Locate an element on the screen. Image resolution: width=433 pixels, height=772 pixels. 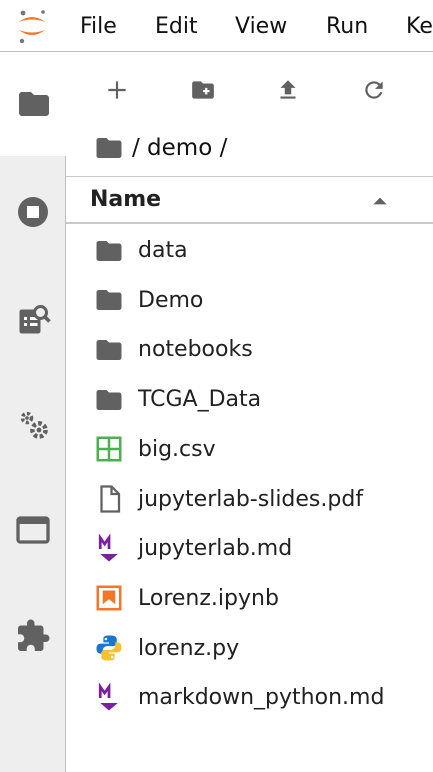
file-name: big.csv is located at coordinates (177, 449).